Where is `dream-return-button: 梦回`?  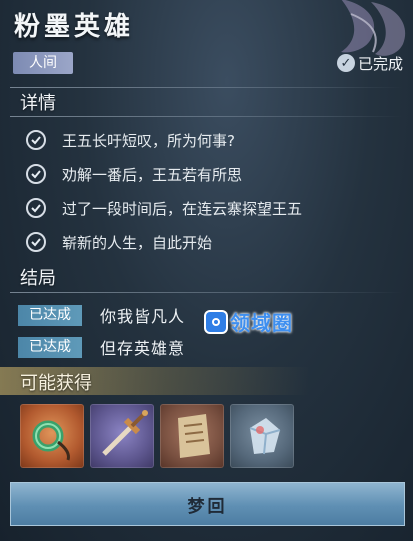
dream-return-button: 梦回 is located at coordinates (207, 504).